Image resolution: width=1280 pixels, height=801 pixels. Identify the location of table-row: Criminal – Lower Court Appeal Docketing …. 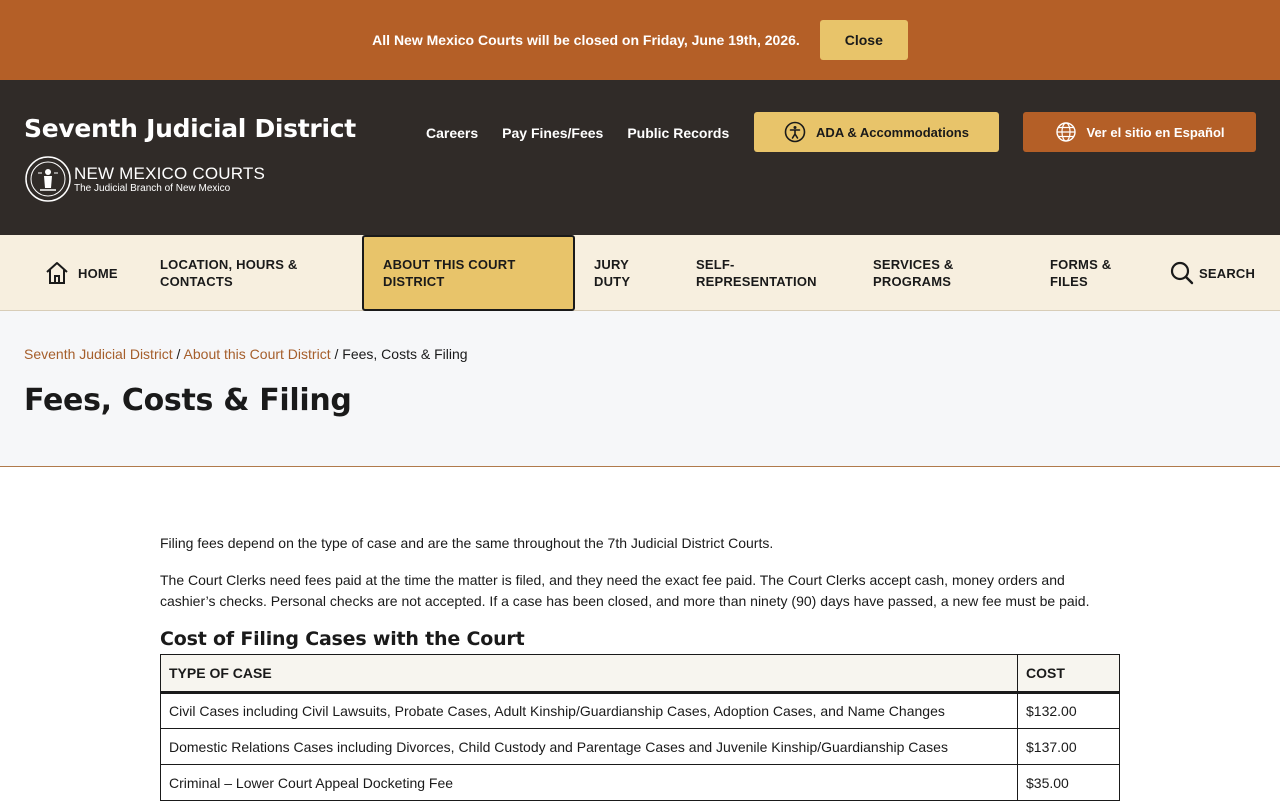
(640, 782).